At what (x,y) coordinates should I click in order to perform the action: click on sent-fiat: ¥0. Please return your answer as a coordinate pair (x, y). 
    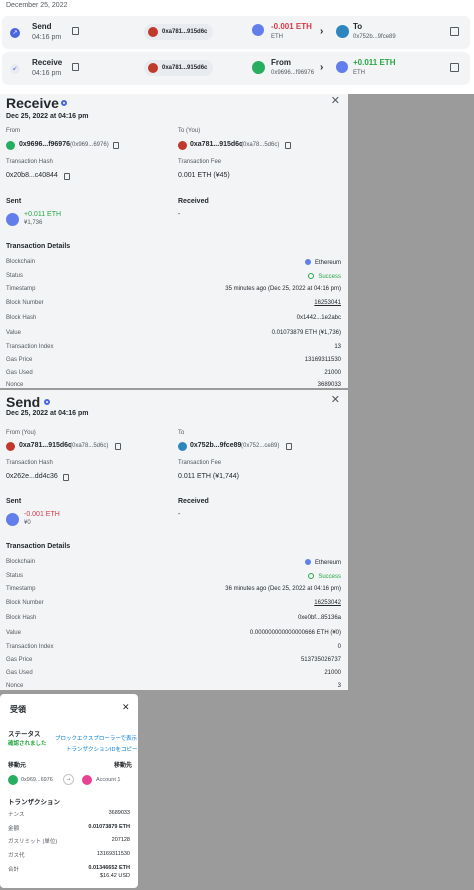
    Looking at the image, I should click on (27, 523).